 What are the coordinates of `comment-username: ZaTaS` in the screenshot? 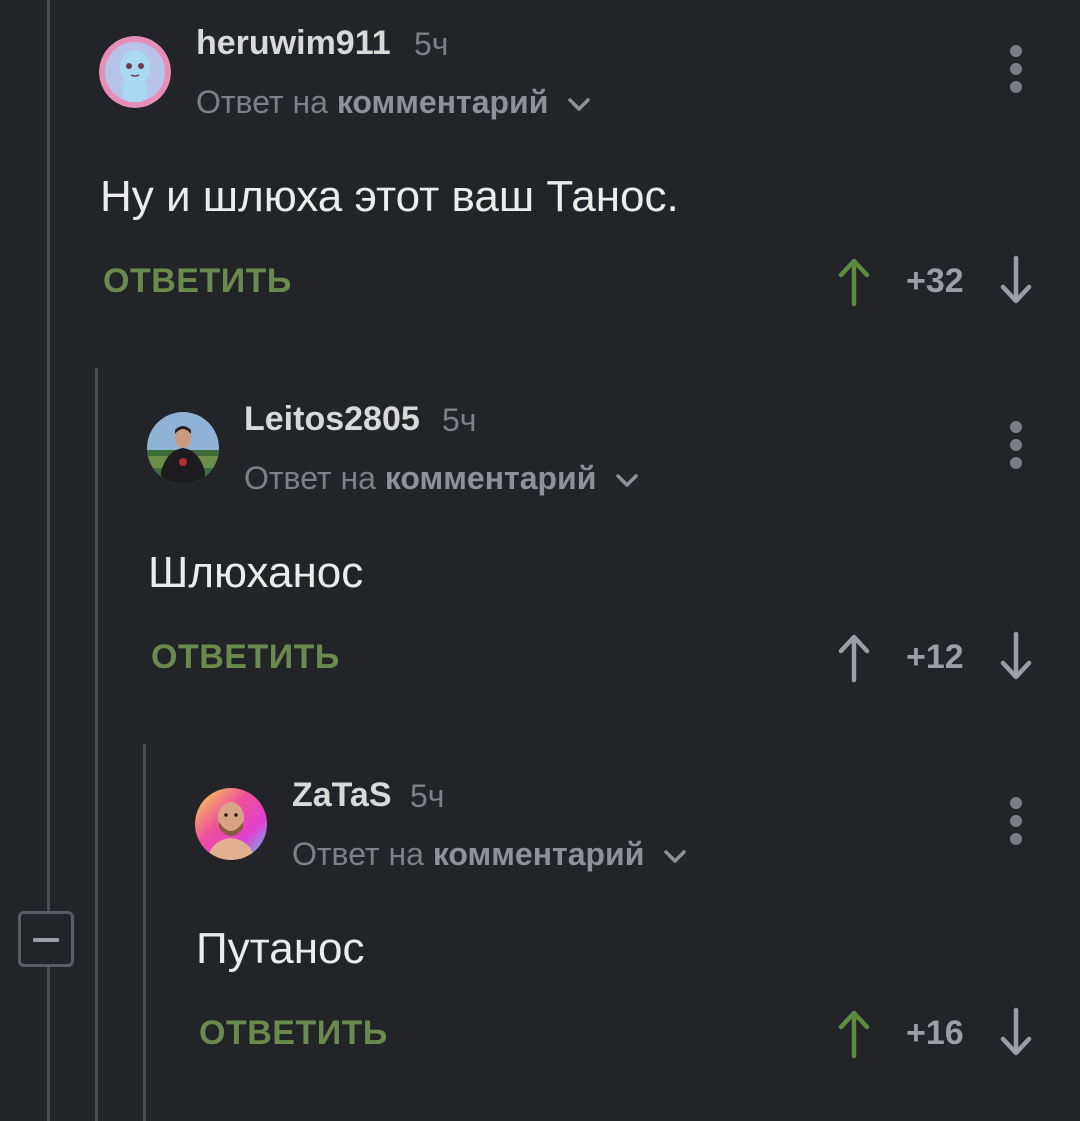 It's located at (342, 795).